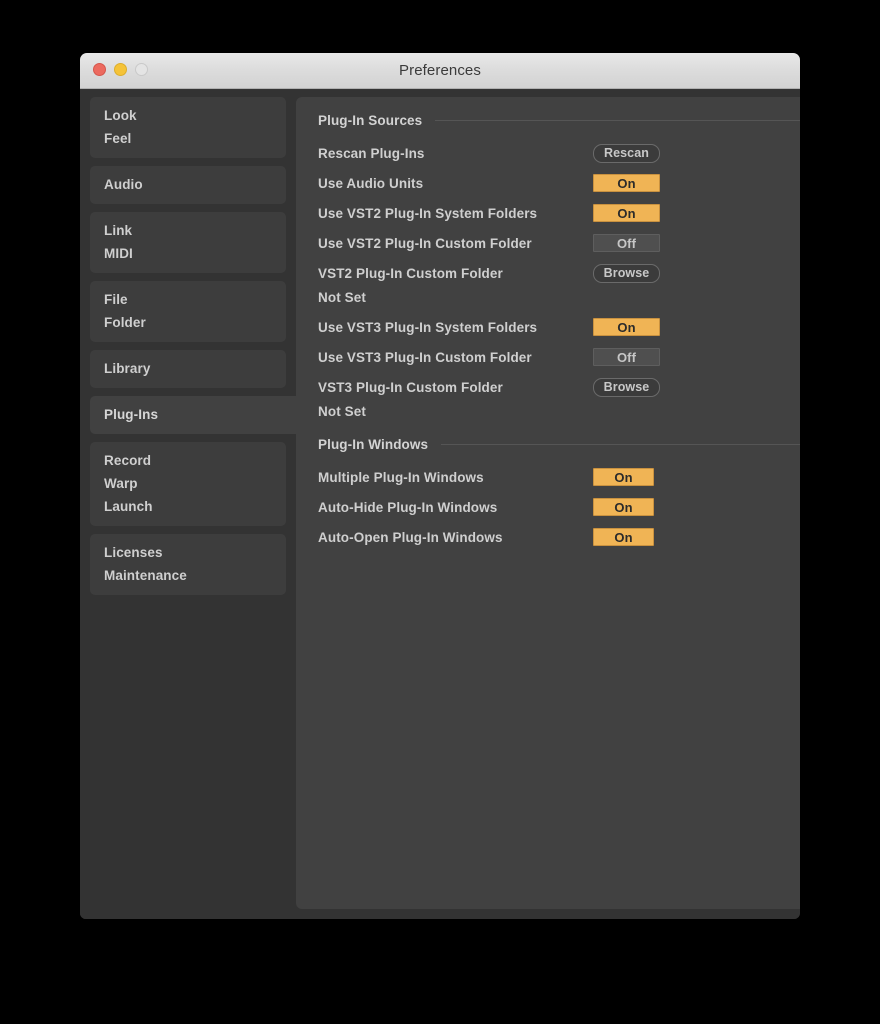 Image resolution: width=880 pixels, height=1024 pixels. Describe the element at coordinates (410, 387) in the screenshot. I see `setting-label-vst3-custom-folder: VST3 Plug-In Custom Folder` at that location.